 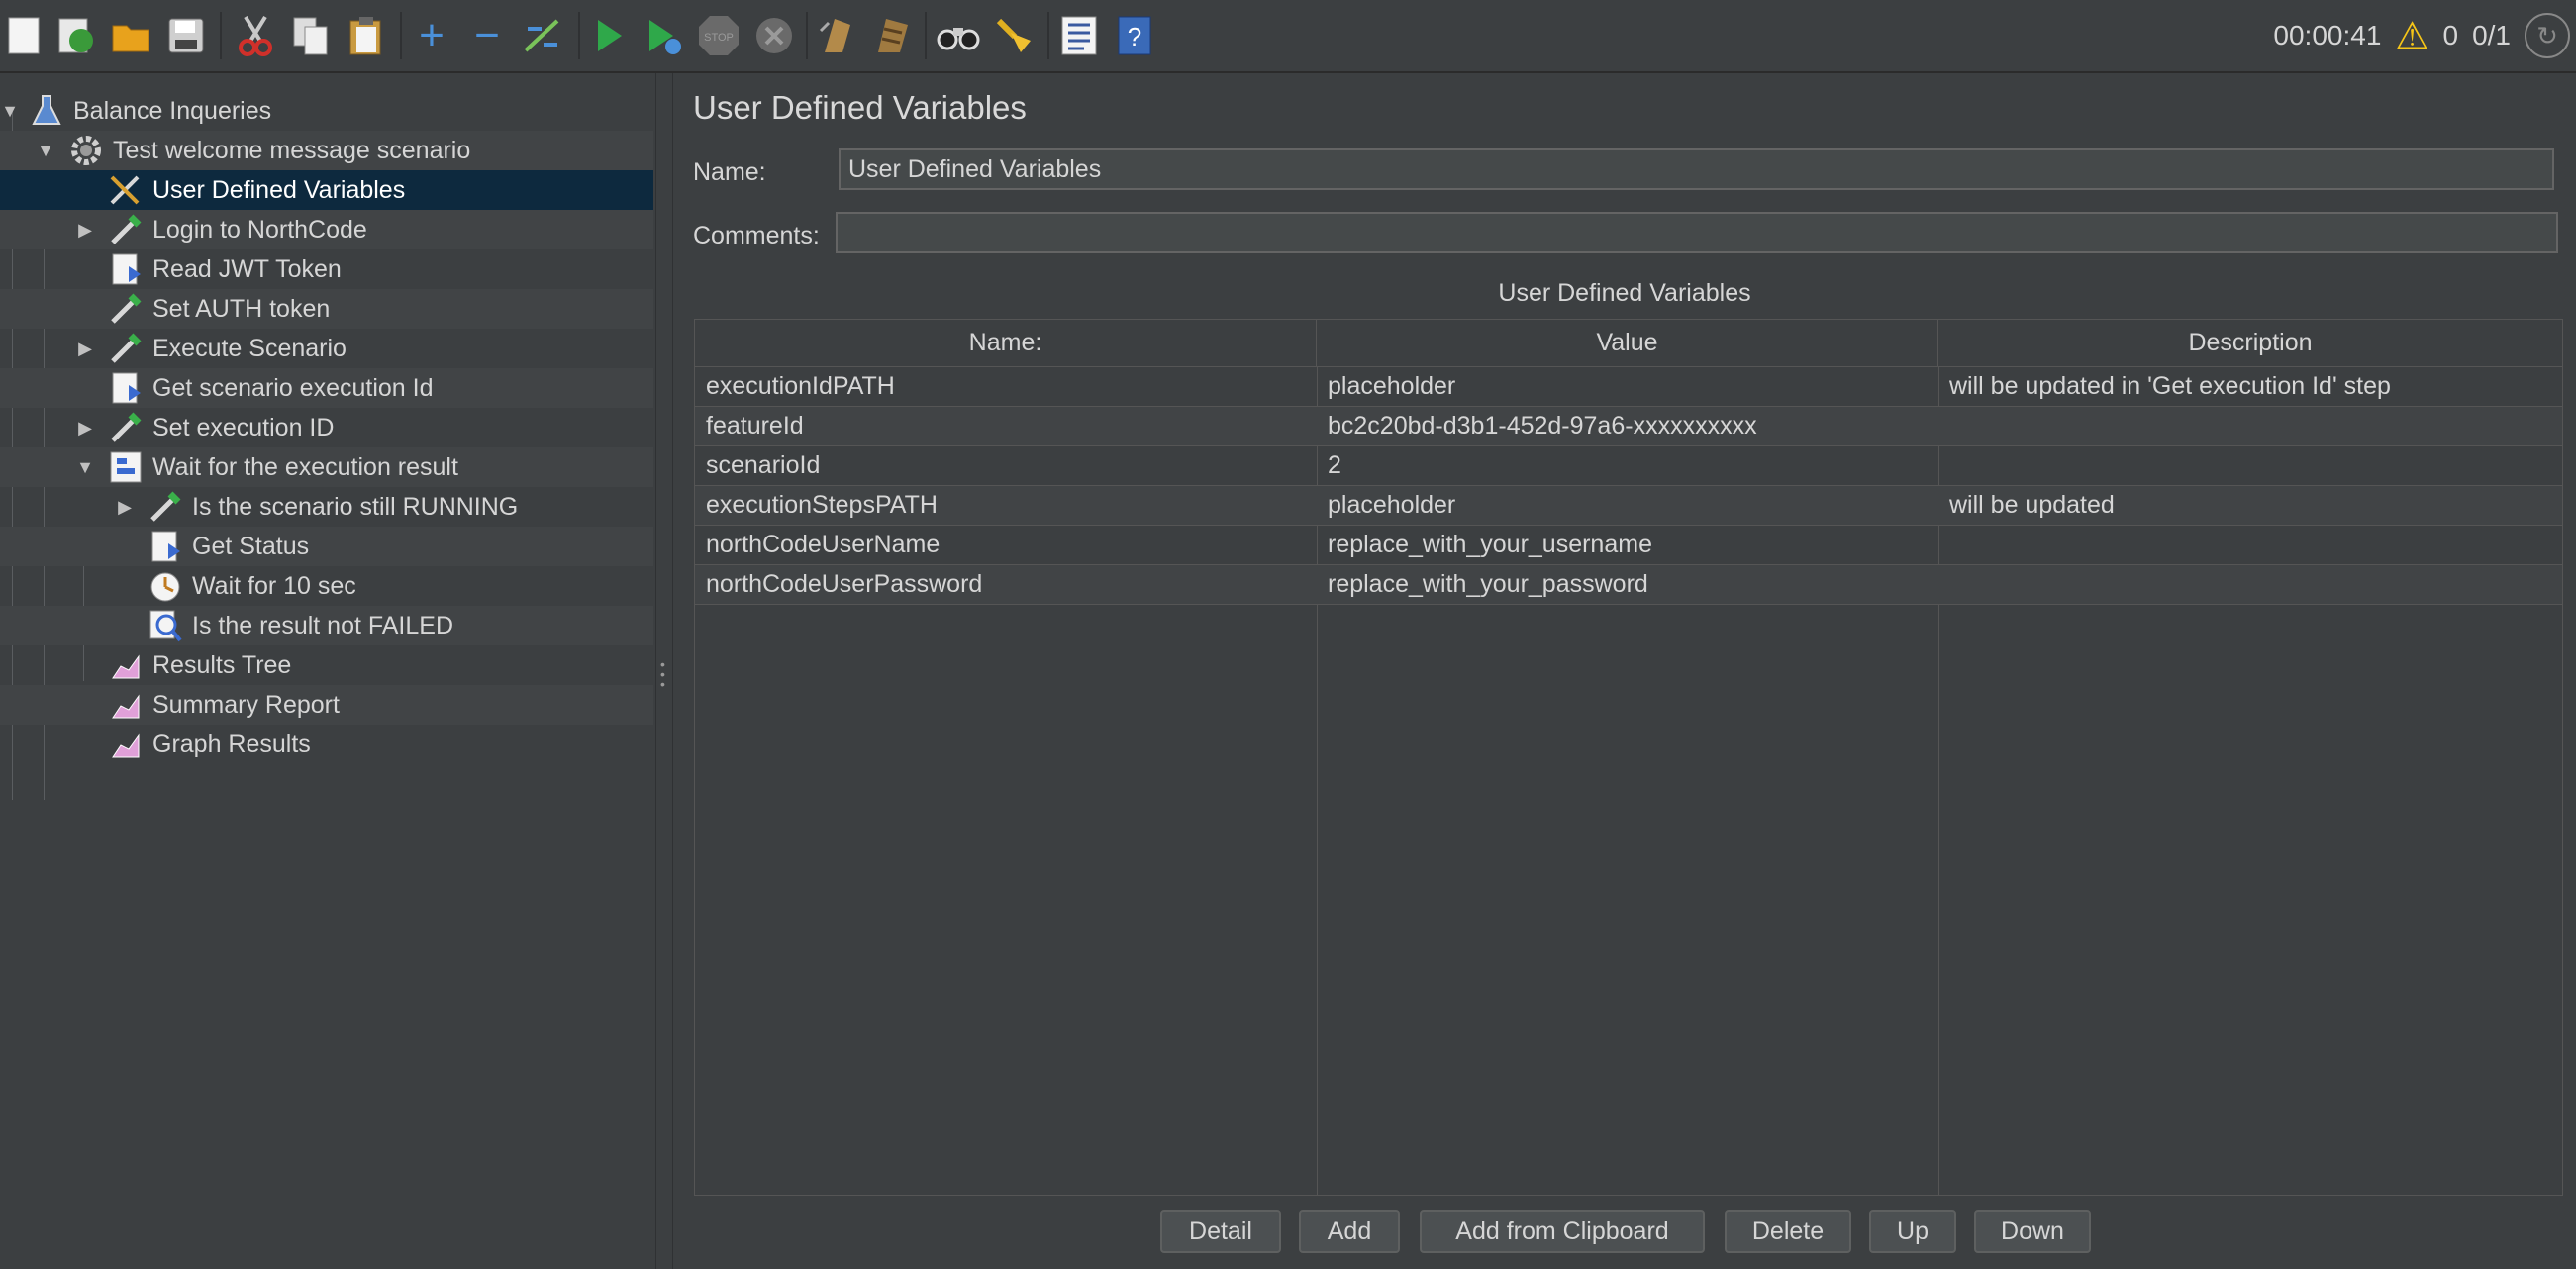 What do you see at coordinates (2027, 505) in the screenshot?
I see `variable-description-cell: will be updated` at bounding box center [2027, 505].